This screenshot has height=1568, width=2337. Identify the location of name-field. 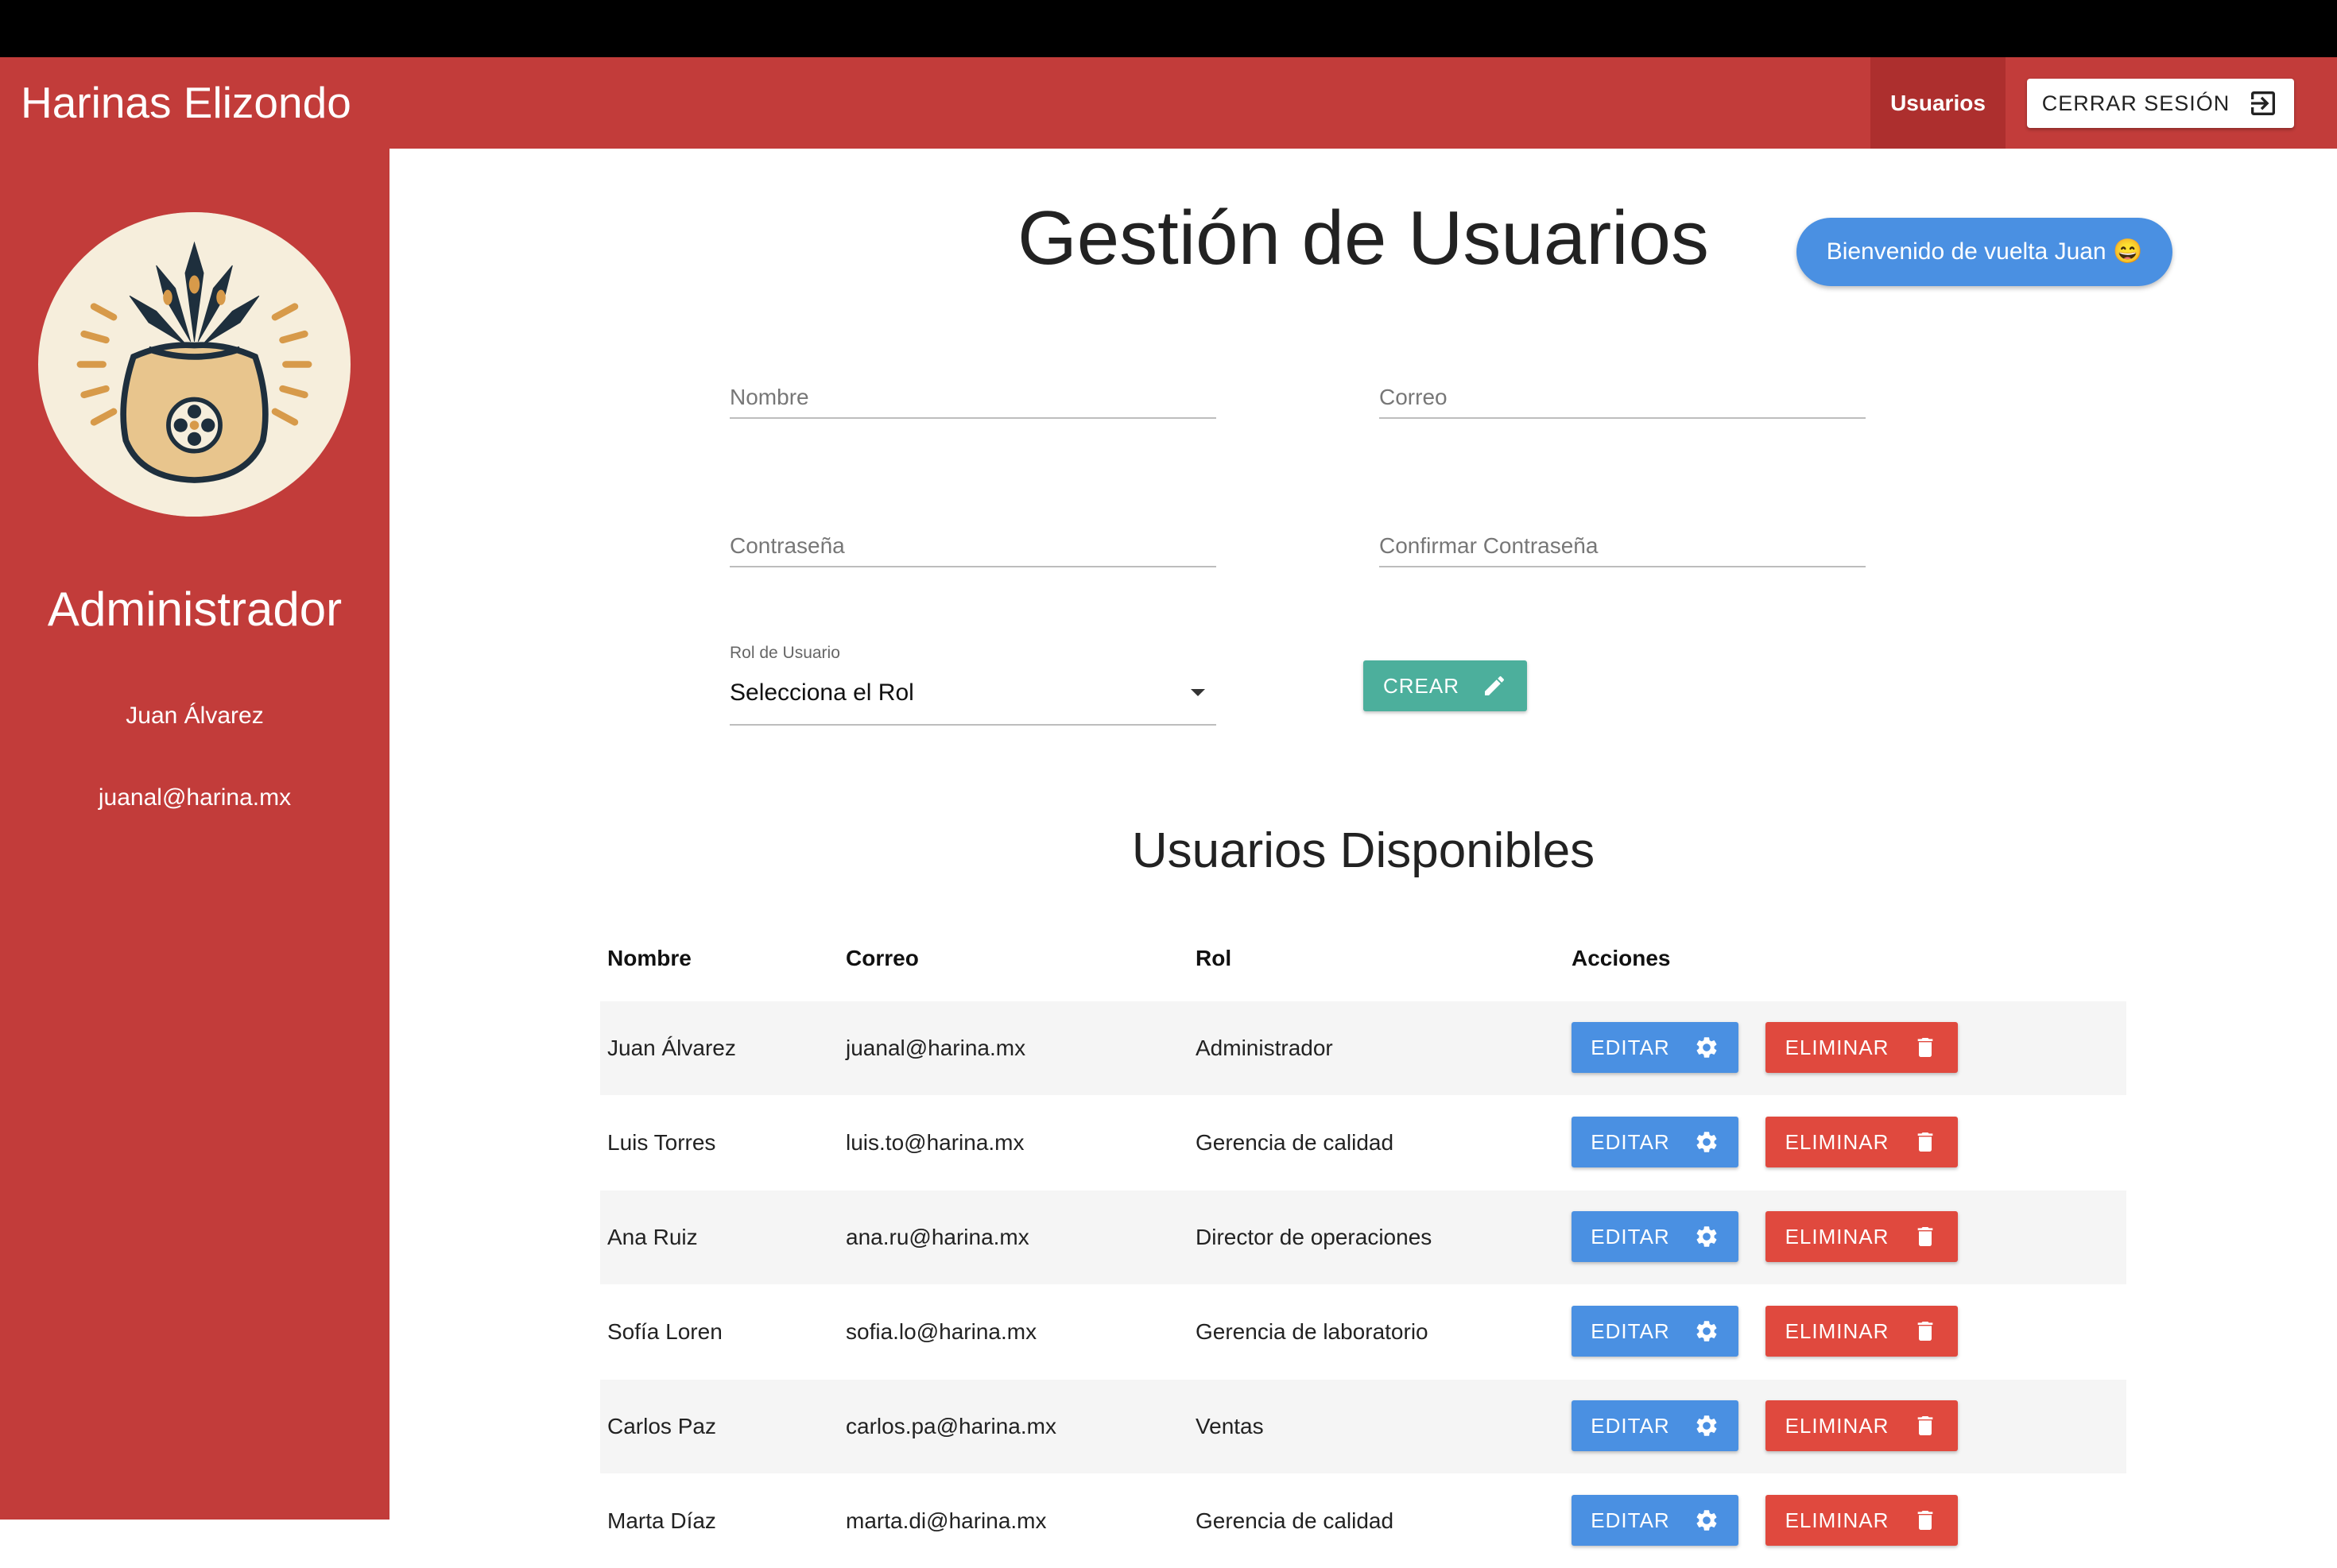
(973, 398).